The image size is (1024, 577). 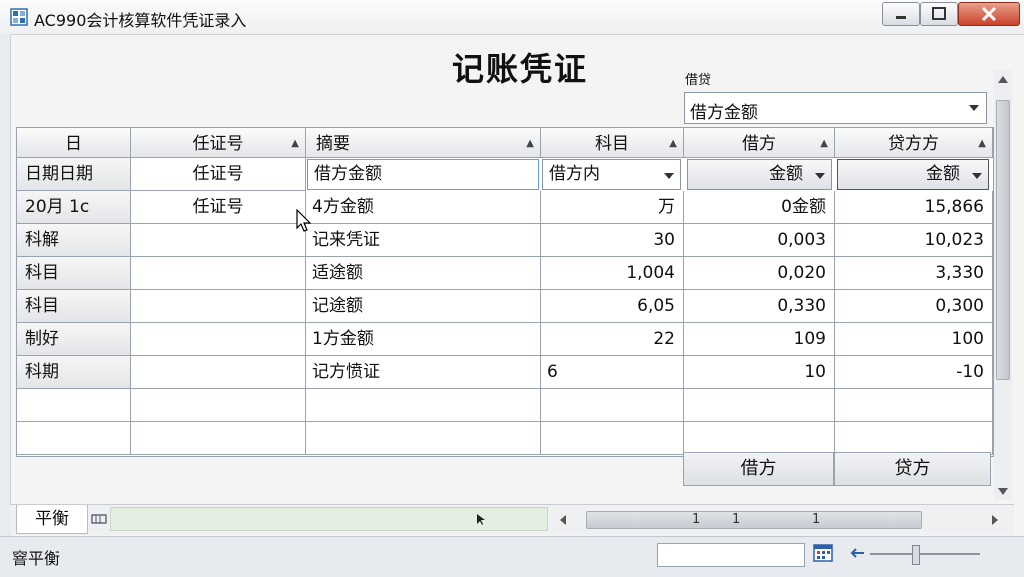 What do you see at coordinates (759, 339) in the screenshot?
I see `table-cell: 109` at bounding box center [759, 339].